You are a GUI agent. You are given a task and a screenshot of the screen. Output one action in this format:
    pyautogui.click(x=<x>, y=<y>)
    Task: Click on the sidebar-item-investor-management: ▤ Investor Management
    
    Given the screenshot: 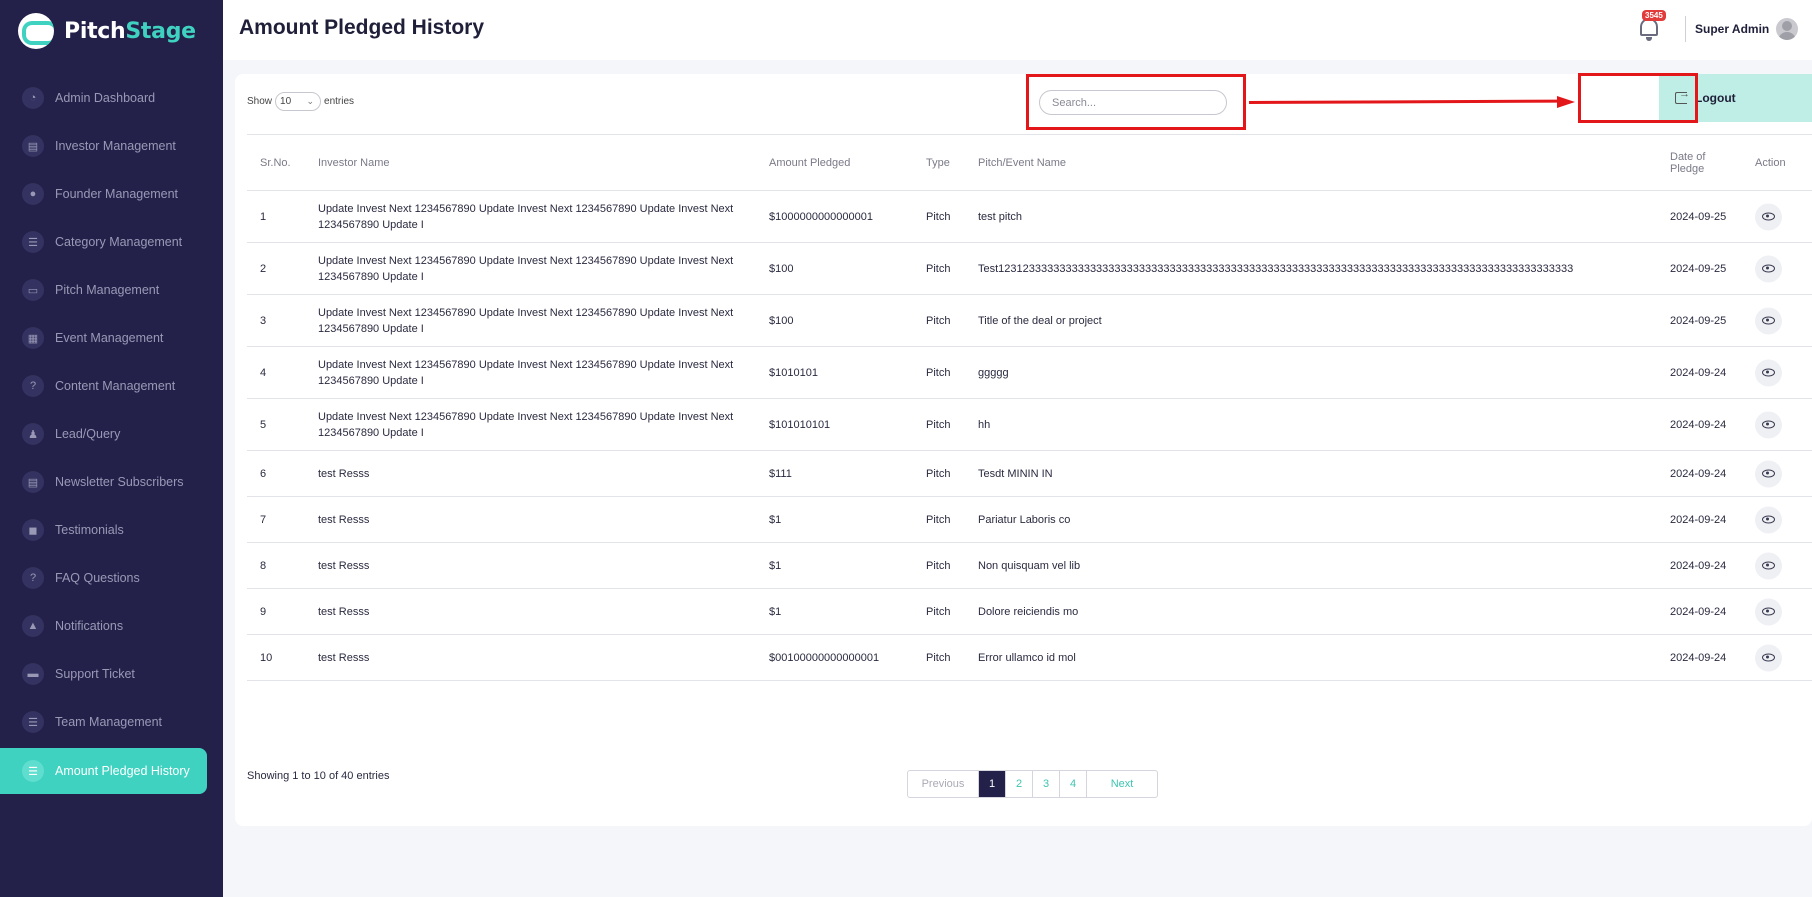 What is the action you would take?
    pyautogui.click(x=111, y=146)
    